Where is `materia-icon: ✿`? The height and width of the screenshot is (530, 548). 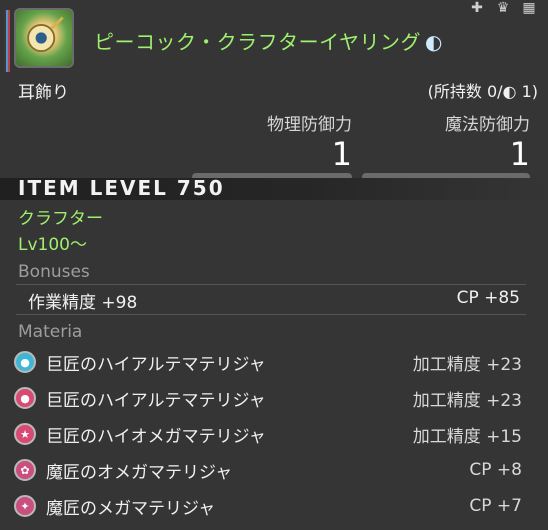
materia-icon: ✿ is located at coordinates (25, 470).